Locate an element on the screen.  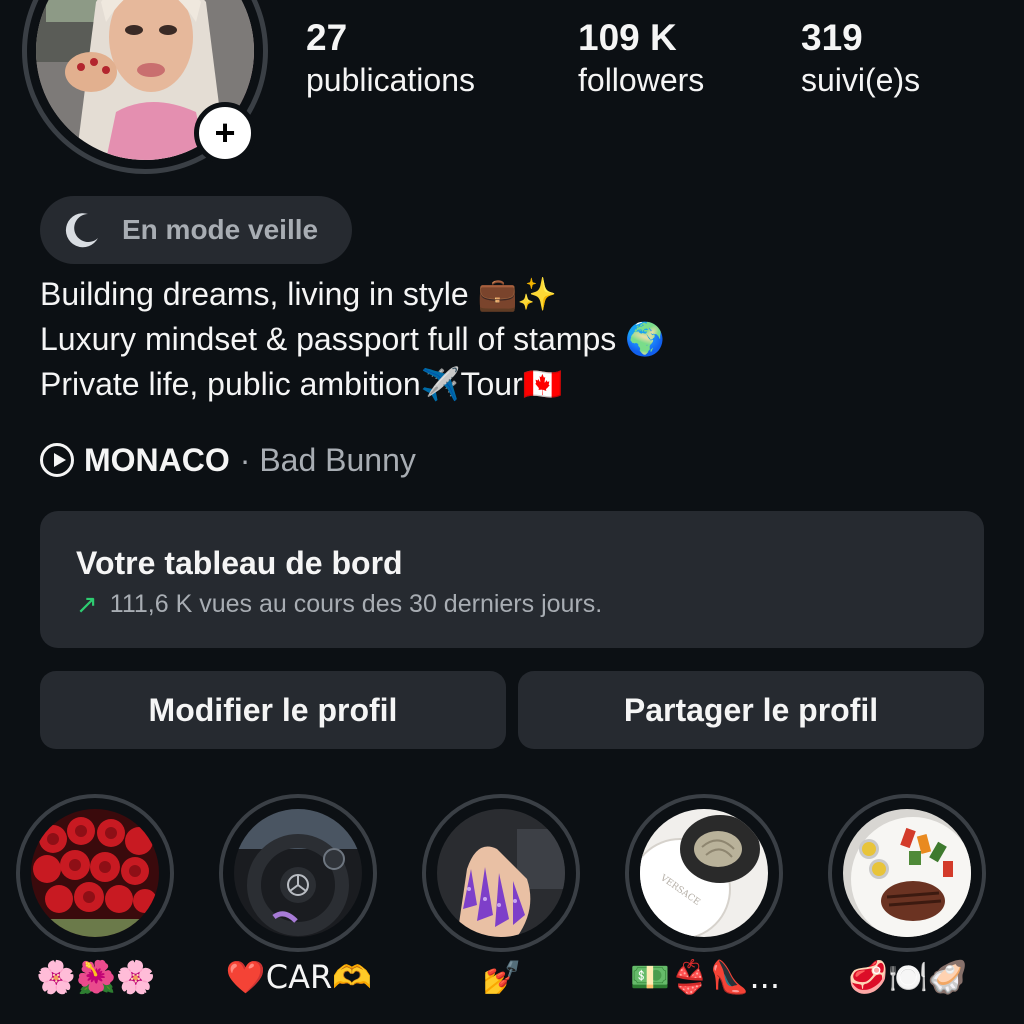
stat-value: 109 K is located at coordinates (627, 37).